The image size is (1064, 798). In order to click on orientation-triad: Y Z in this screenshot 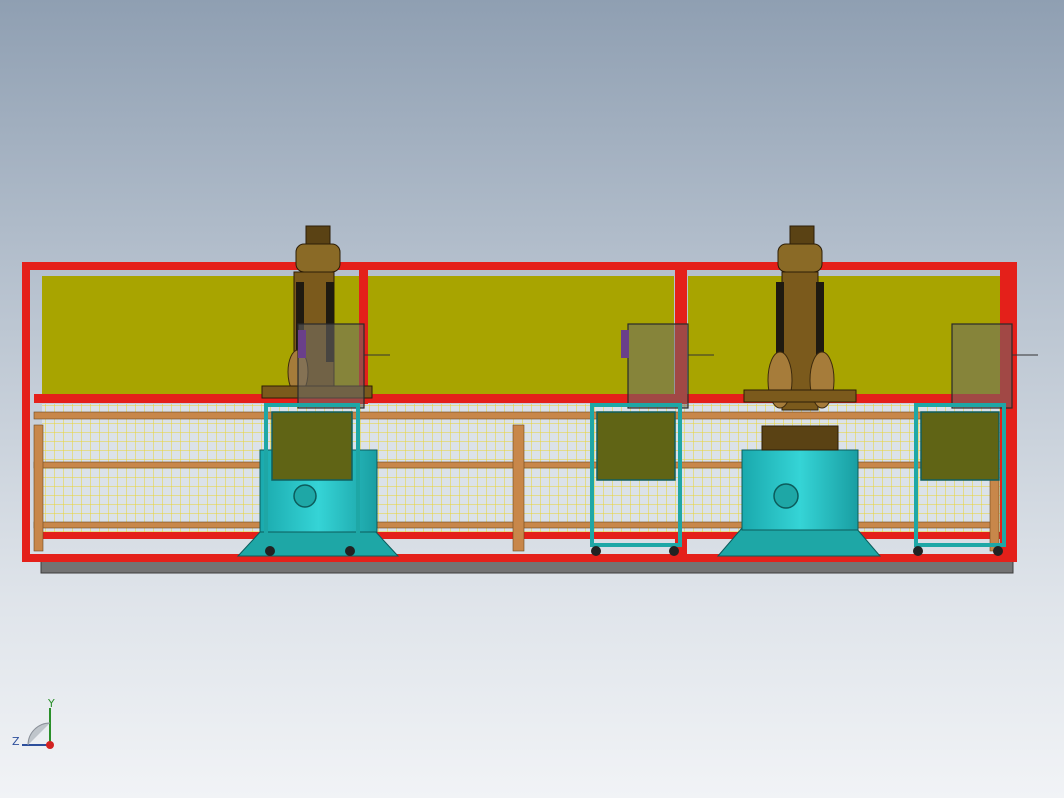, I will do `click(36, 728)`.